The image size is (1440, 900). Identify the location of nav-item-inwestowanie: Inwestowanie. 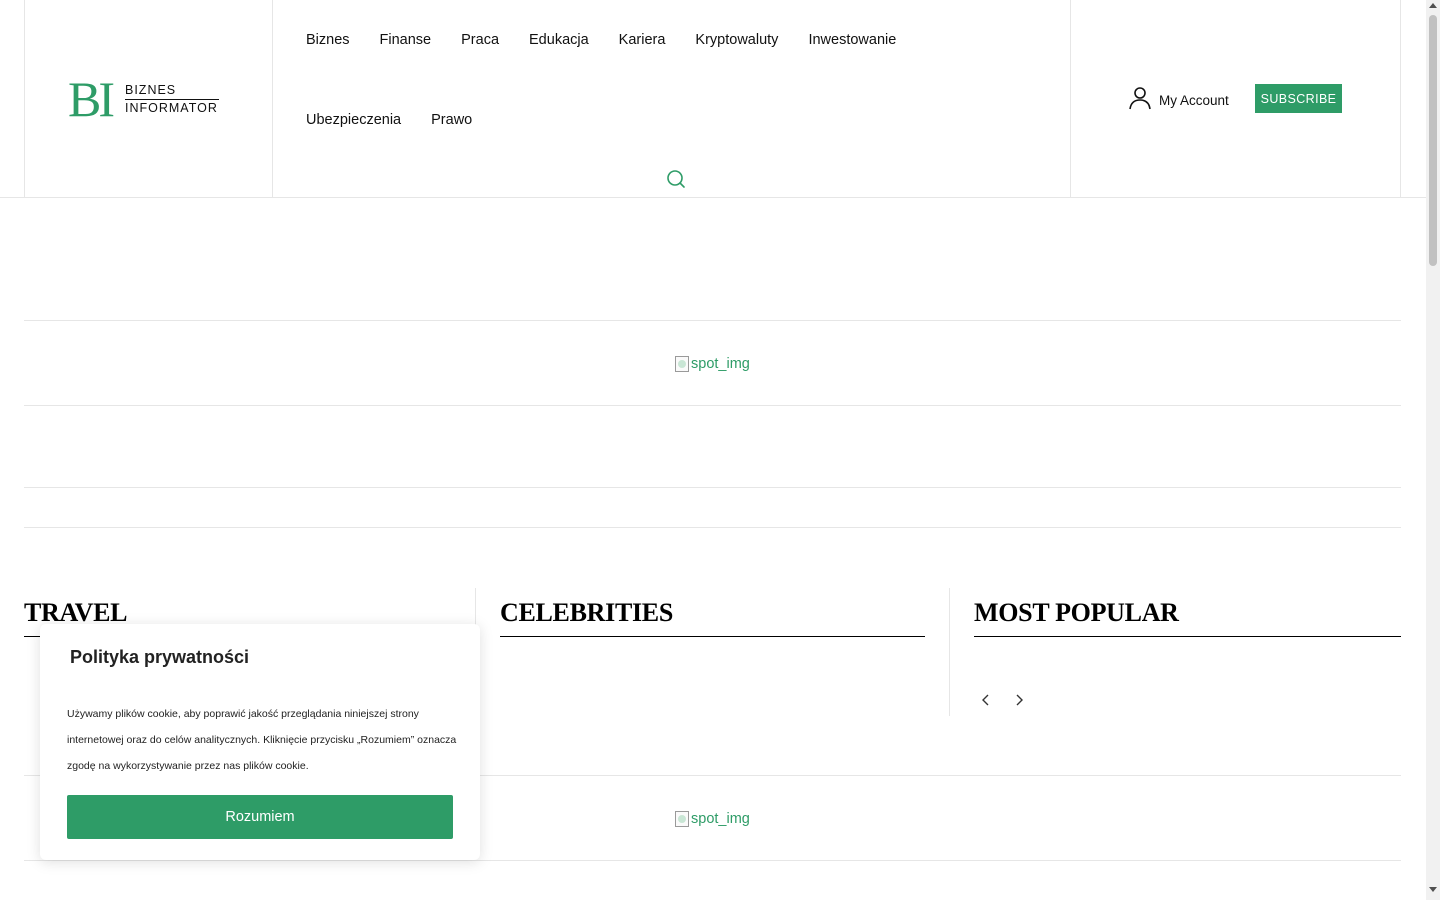
(852, 40).